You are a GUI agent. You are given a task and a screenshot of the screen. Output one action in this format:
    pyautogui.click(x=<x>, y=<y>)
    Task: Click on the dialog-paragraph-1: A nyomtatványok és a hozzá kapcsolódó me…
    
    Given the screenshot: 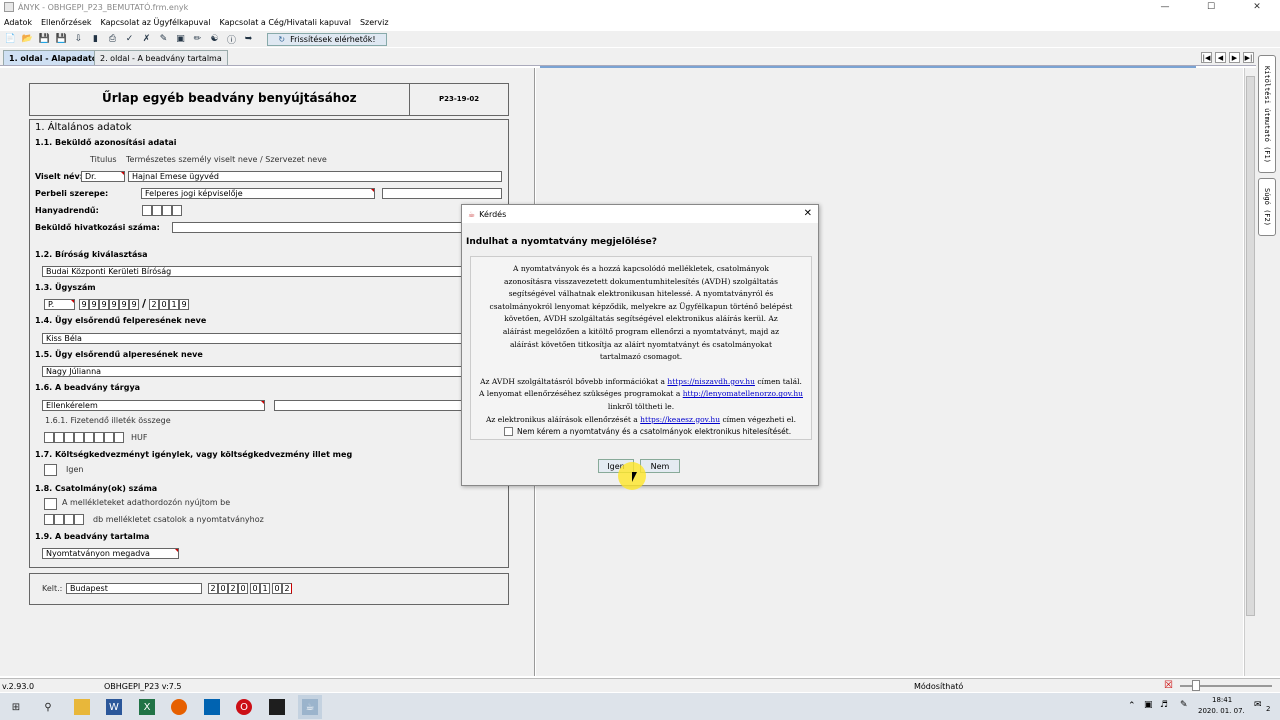 What is the action you would take?
    pyautogui.click(x=641, y=313)
    